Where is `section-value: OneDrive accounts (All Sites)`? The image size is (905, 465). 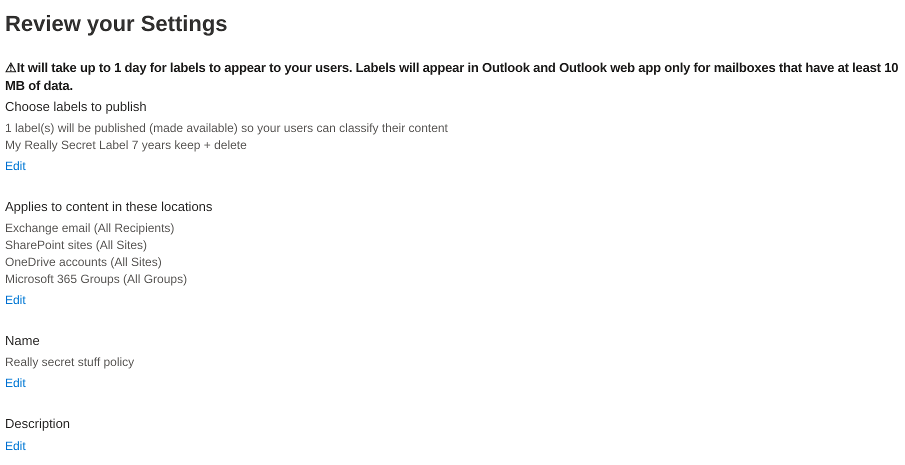
section-value: OneDrive accounts (All Sites) is located at coordinates (83, 262).